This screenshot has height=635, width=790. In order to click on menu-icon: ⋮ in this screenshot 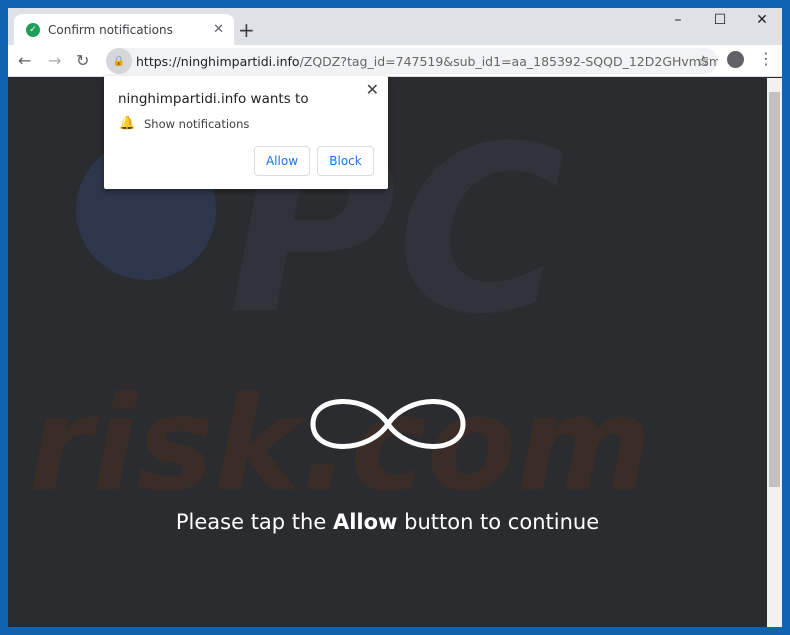, I will do `click(766, 58)`.